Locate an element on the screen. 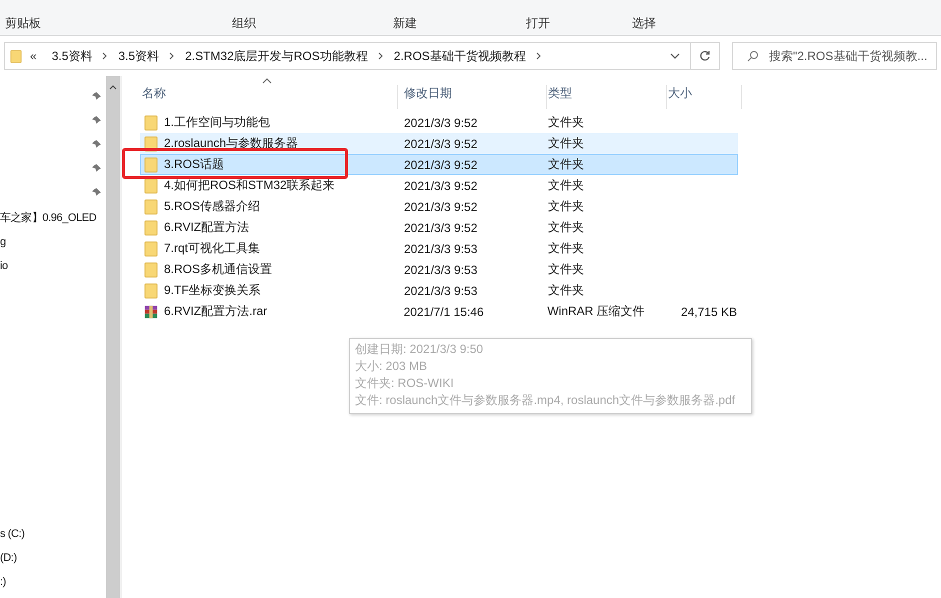 The width and height of the screenshot is (941, 598). file-row: 9.TF坐标变换关系 2021/3/3 9:53 文件夹 is located at coordinates (439, 290).